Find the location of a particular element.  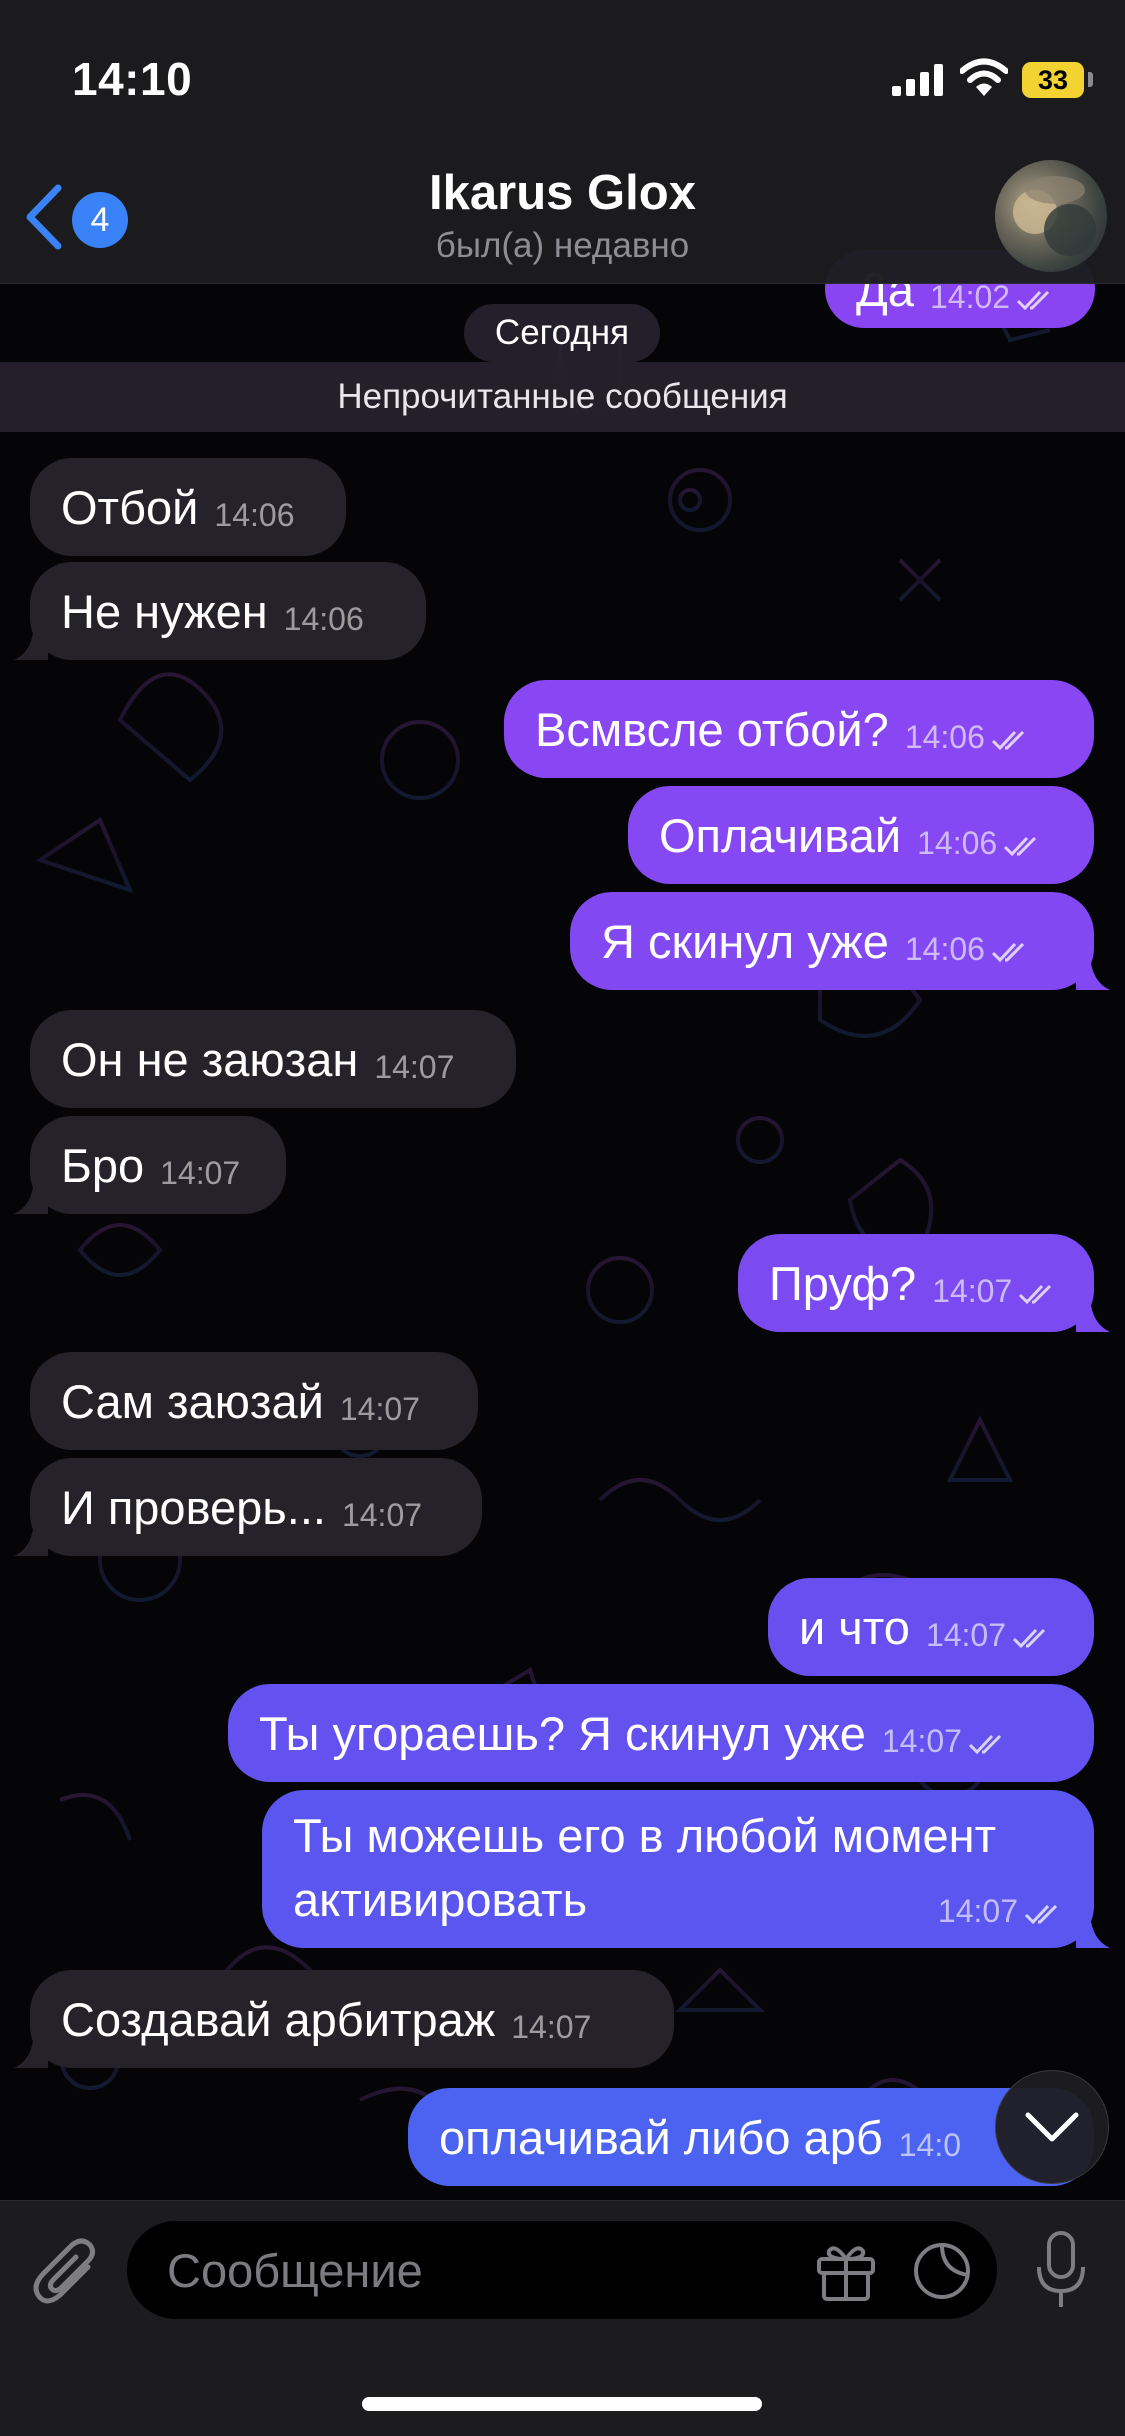

message-text: Ты угораешь? Я скинул уже is located at coordinates (562, 1733).